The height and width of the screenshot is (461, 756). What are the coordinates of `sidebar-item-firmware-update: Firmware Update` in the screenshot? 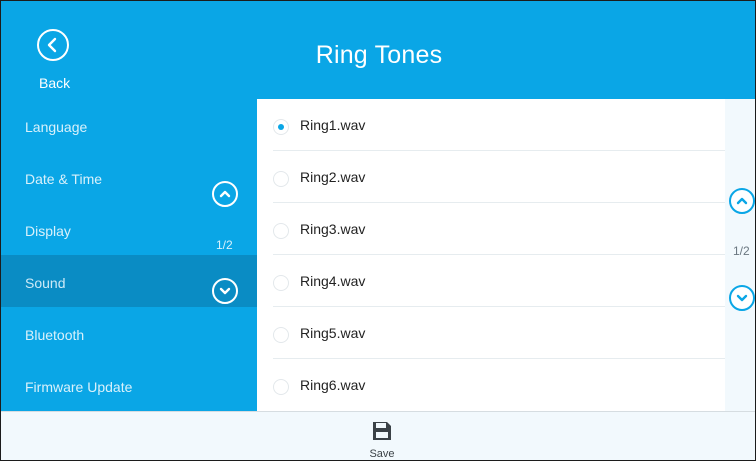 It's located at (129, 385).